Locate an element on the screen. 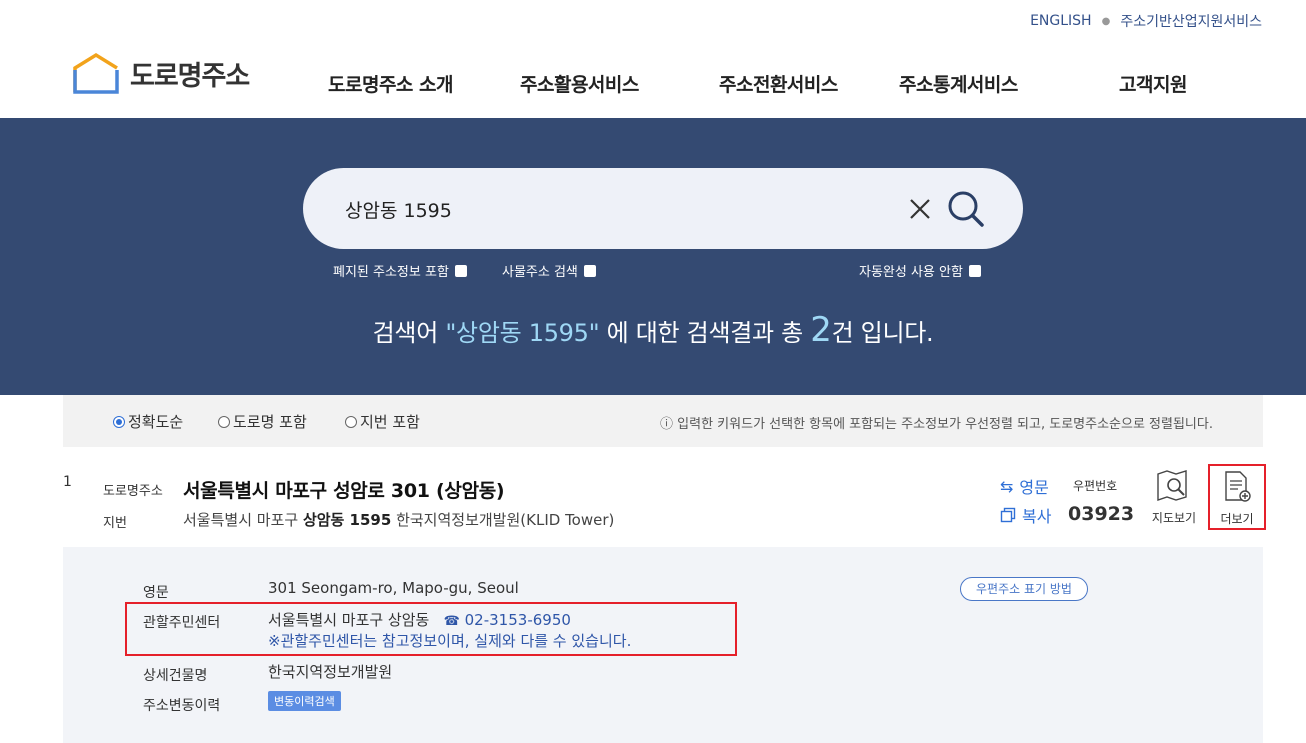 This screenshot has height=743, width=1306. search-box: 상암동 1595 is located at coordinates (663, 208).